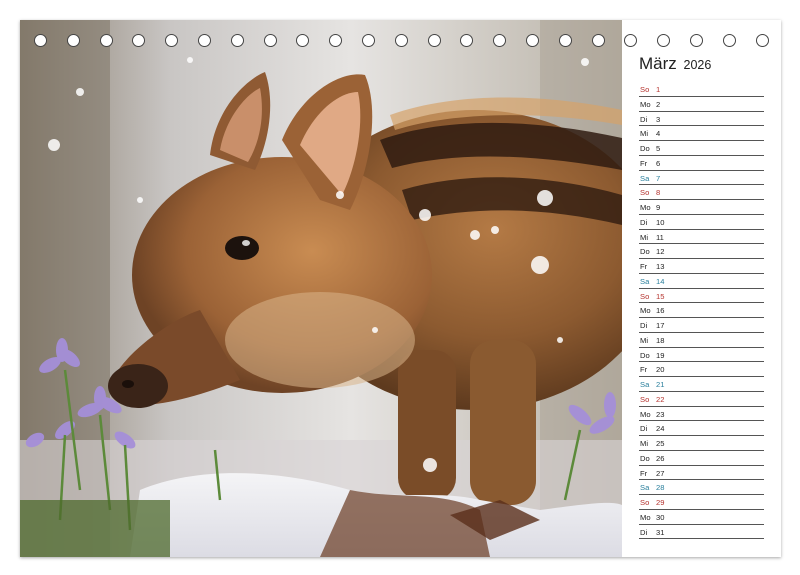 This screenshot has width=800, height=575. I want to click on day-number: 27, so click(660, 473).